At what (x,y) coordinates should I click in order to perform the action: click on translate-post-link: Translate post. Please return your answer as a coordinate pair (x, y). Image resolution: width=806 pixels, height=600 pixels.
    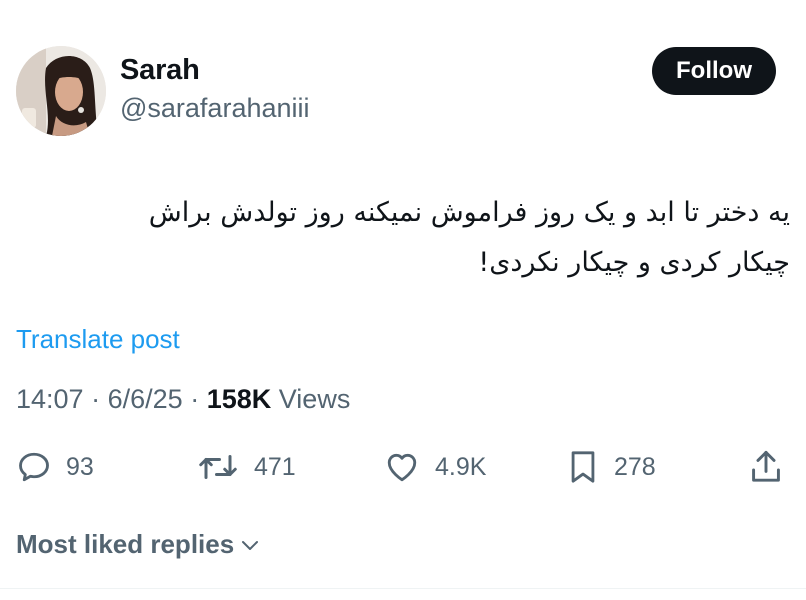
    Looking at the image, I should click on (98, 339).